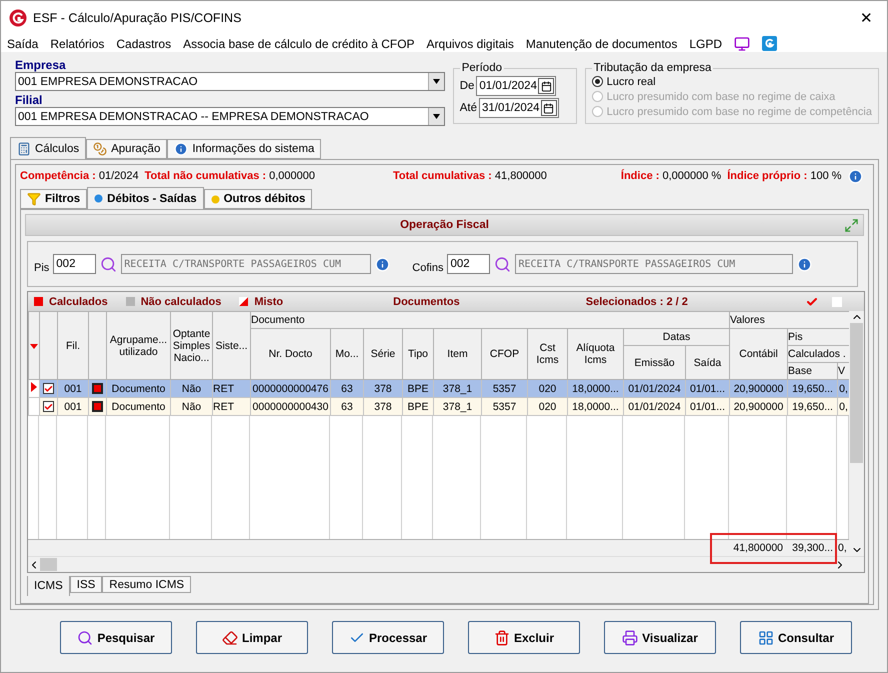 The height and width of the screenshot is (673, 888). I want to click on column-header: Saída, so click(708, 363).